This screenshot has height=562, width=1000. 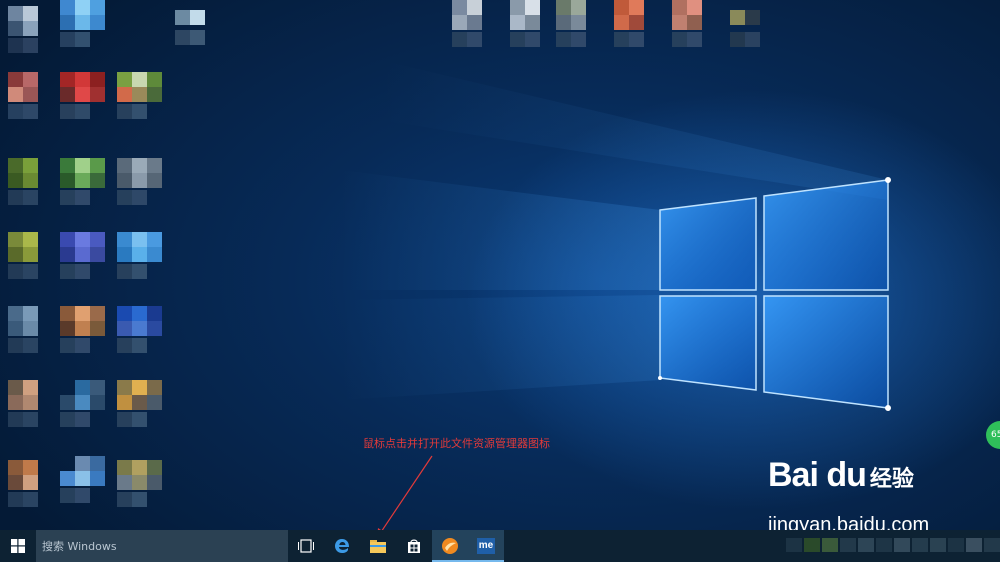 What do you see at coordinates (456, 443) in the screenshot?
I see `annotation-text: 鼠标点击并打开此文件资源管理器图标` at bounding box center [456, 443].